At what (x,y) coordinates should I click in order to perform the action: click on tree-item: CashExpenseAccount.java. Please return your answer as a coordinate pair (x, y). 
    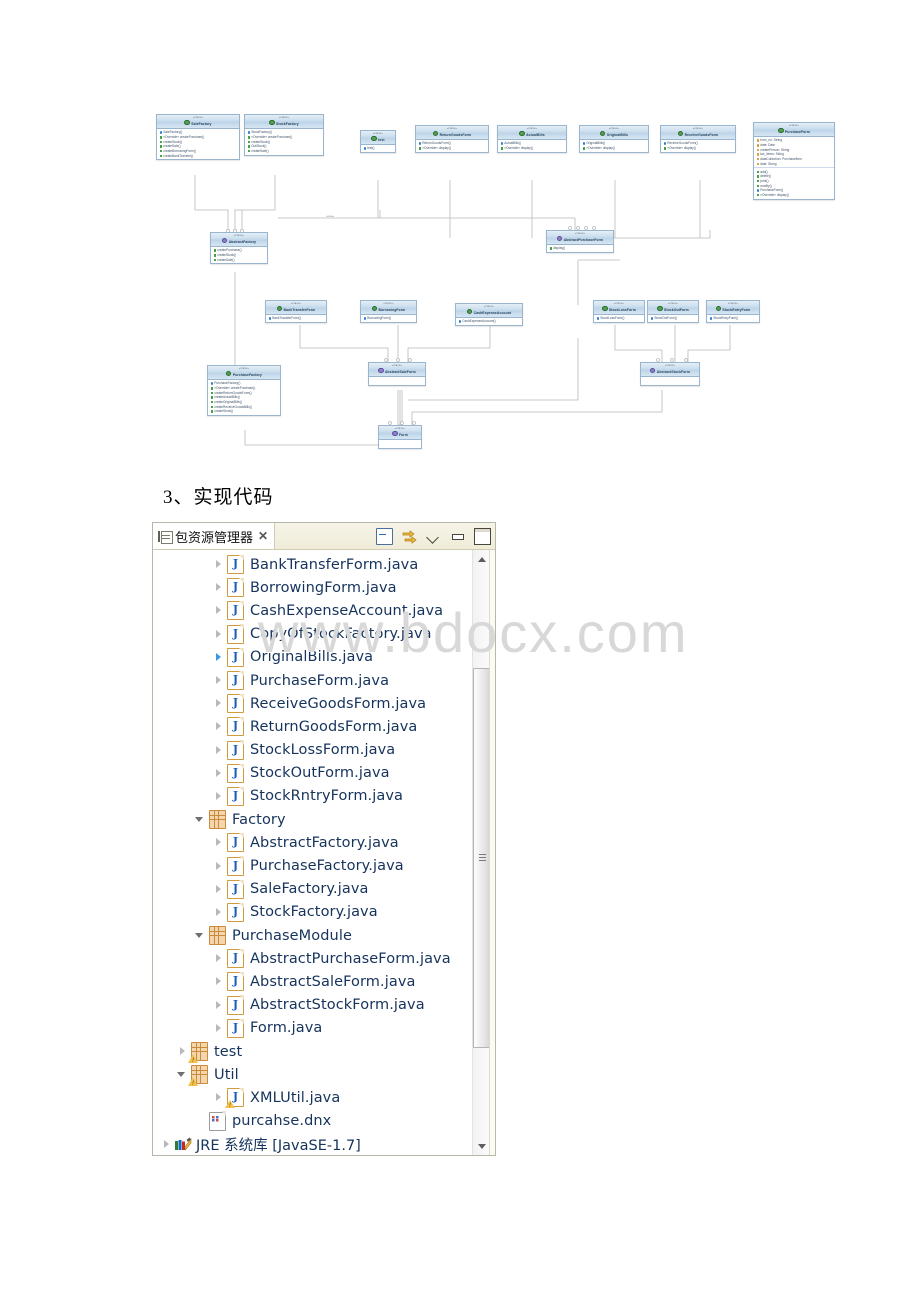
    Looking at the image, I should click on (310, 610).